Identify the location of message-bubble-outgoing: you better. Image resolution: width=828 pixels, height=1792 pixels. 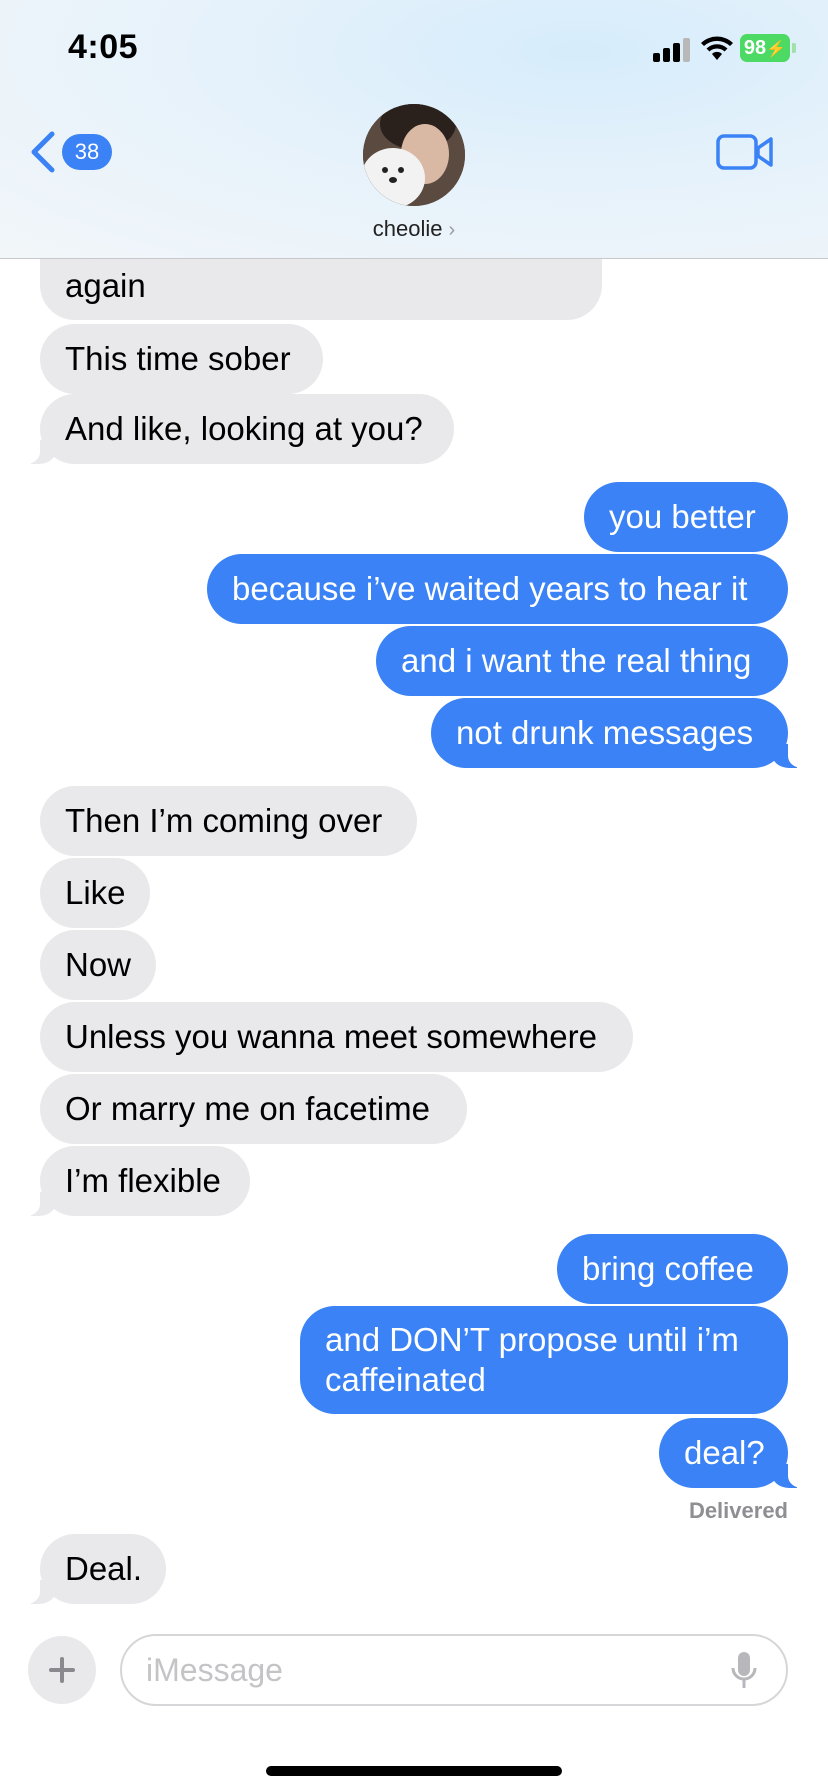
(686, 517).